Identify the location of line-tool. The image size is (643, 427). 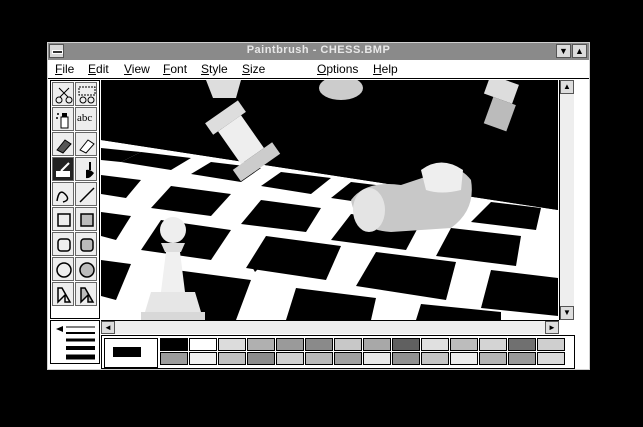
(86, 194).